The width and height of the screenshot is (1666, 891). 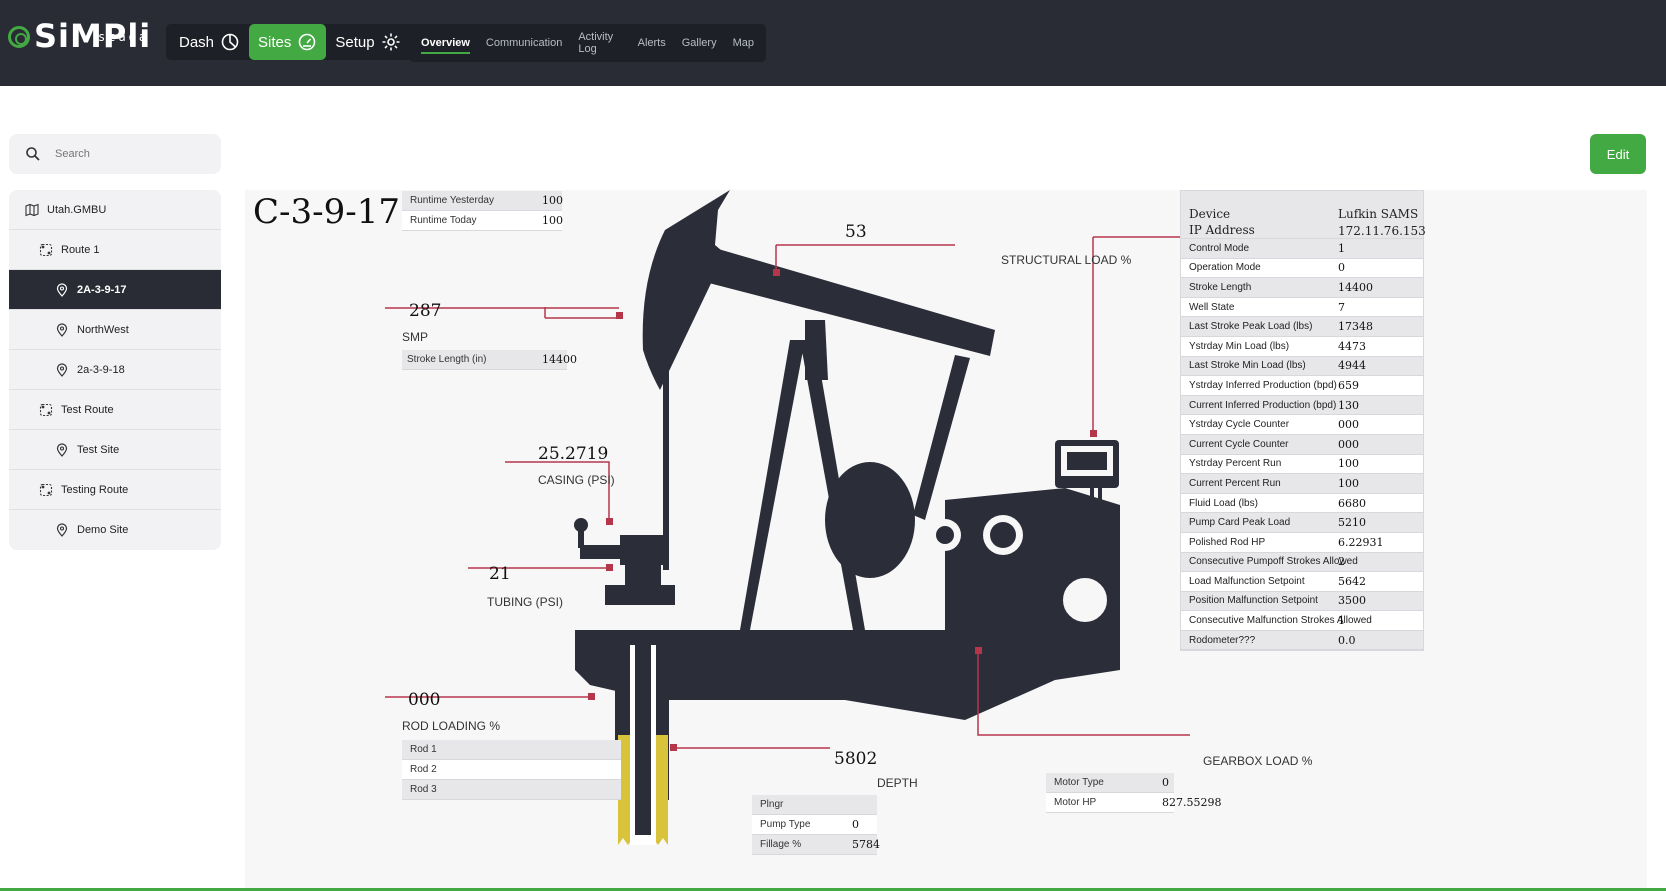 What do you see at coordinates (1302, 425) in the screenshot?
I see `device-row: Ystrday Cycle Counter 000` at bounding box center [1302, 425].